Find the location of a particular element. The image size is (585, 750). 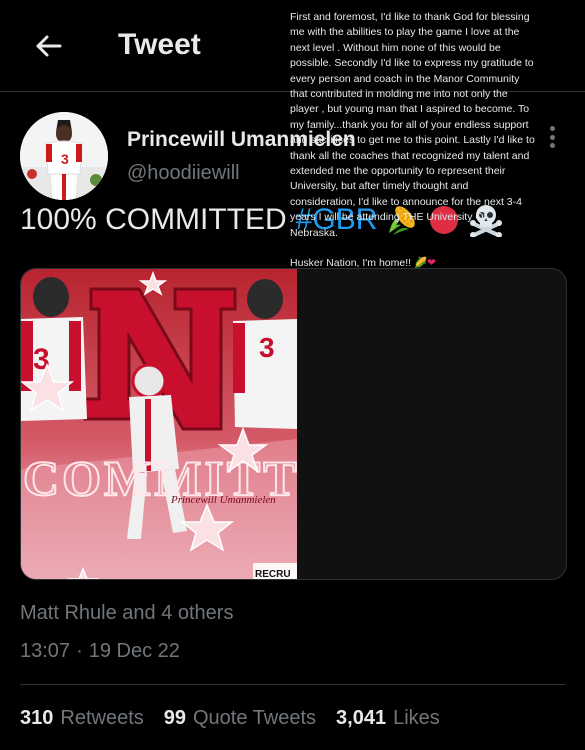

divider is located at coordinates (292, 684).